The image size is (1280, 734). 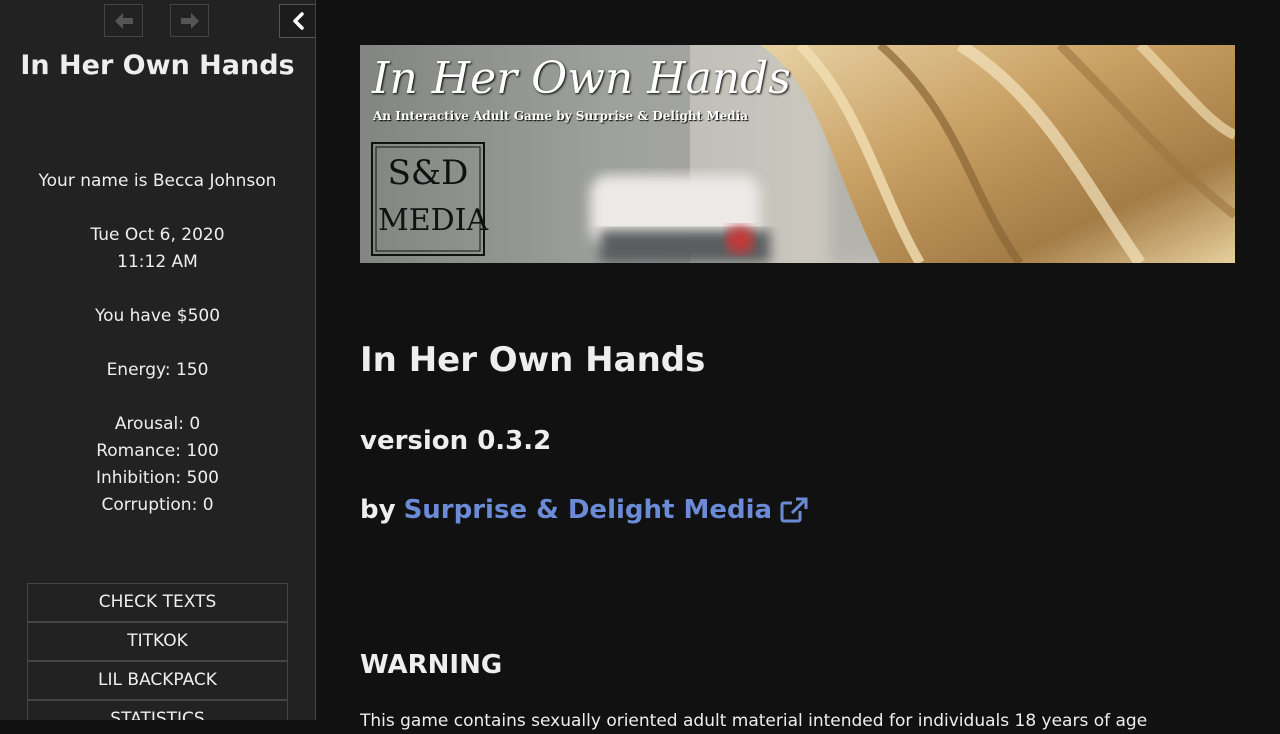 What do you see at coordinates (433, 220) in the screenshot?
I see `banner-seal-bottom: MEDIA` at bounding box center [433, 220].